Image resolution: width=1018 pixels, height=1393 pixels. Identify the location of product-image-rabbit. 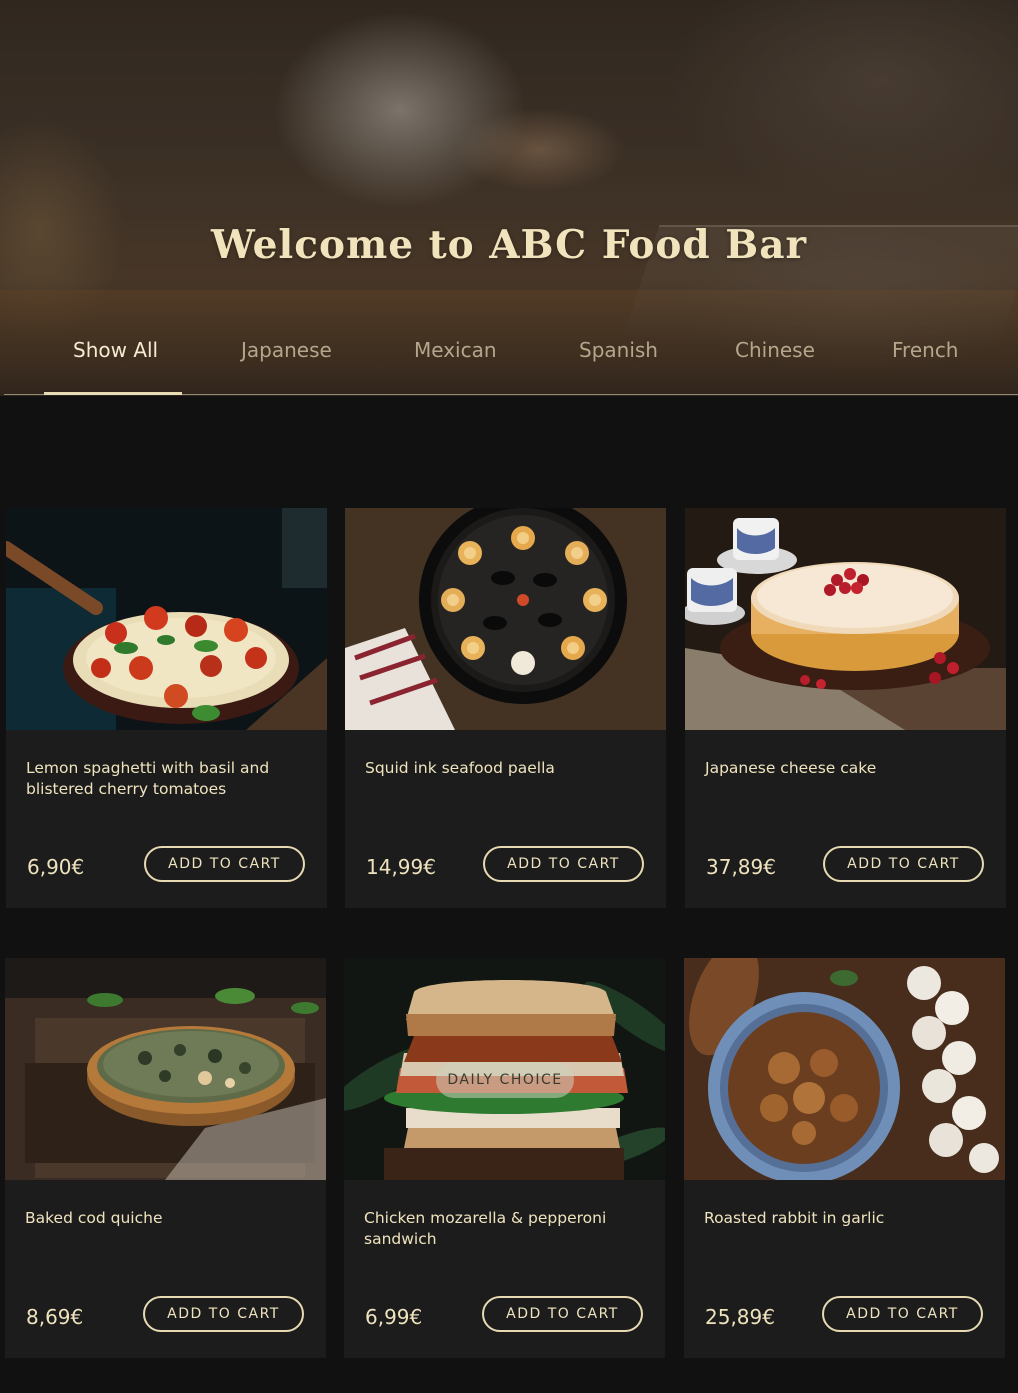
(844, 1069).